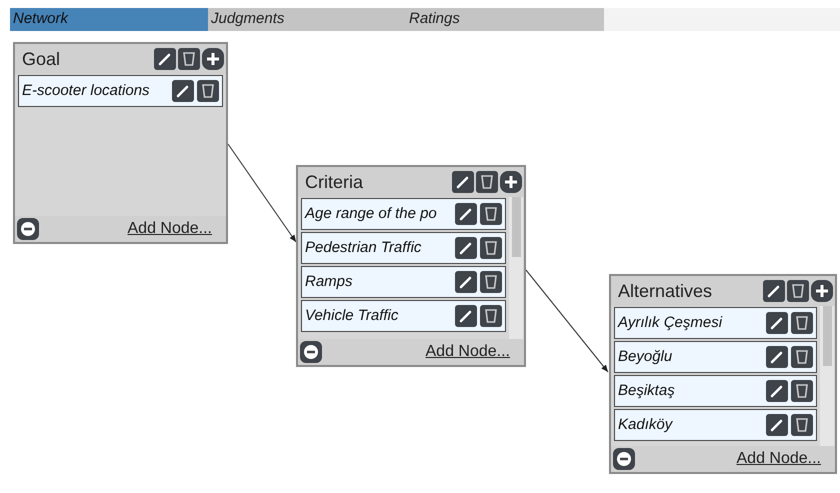 The width and height of the screenshot is (840, 493). I want to click on item-label: Vehicle Traffic, so click(351, 316).